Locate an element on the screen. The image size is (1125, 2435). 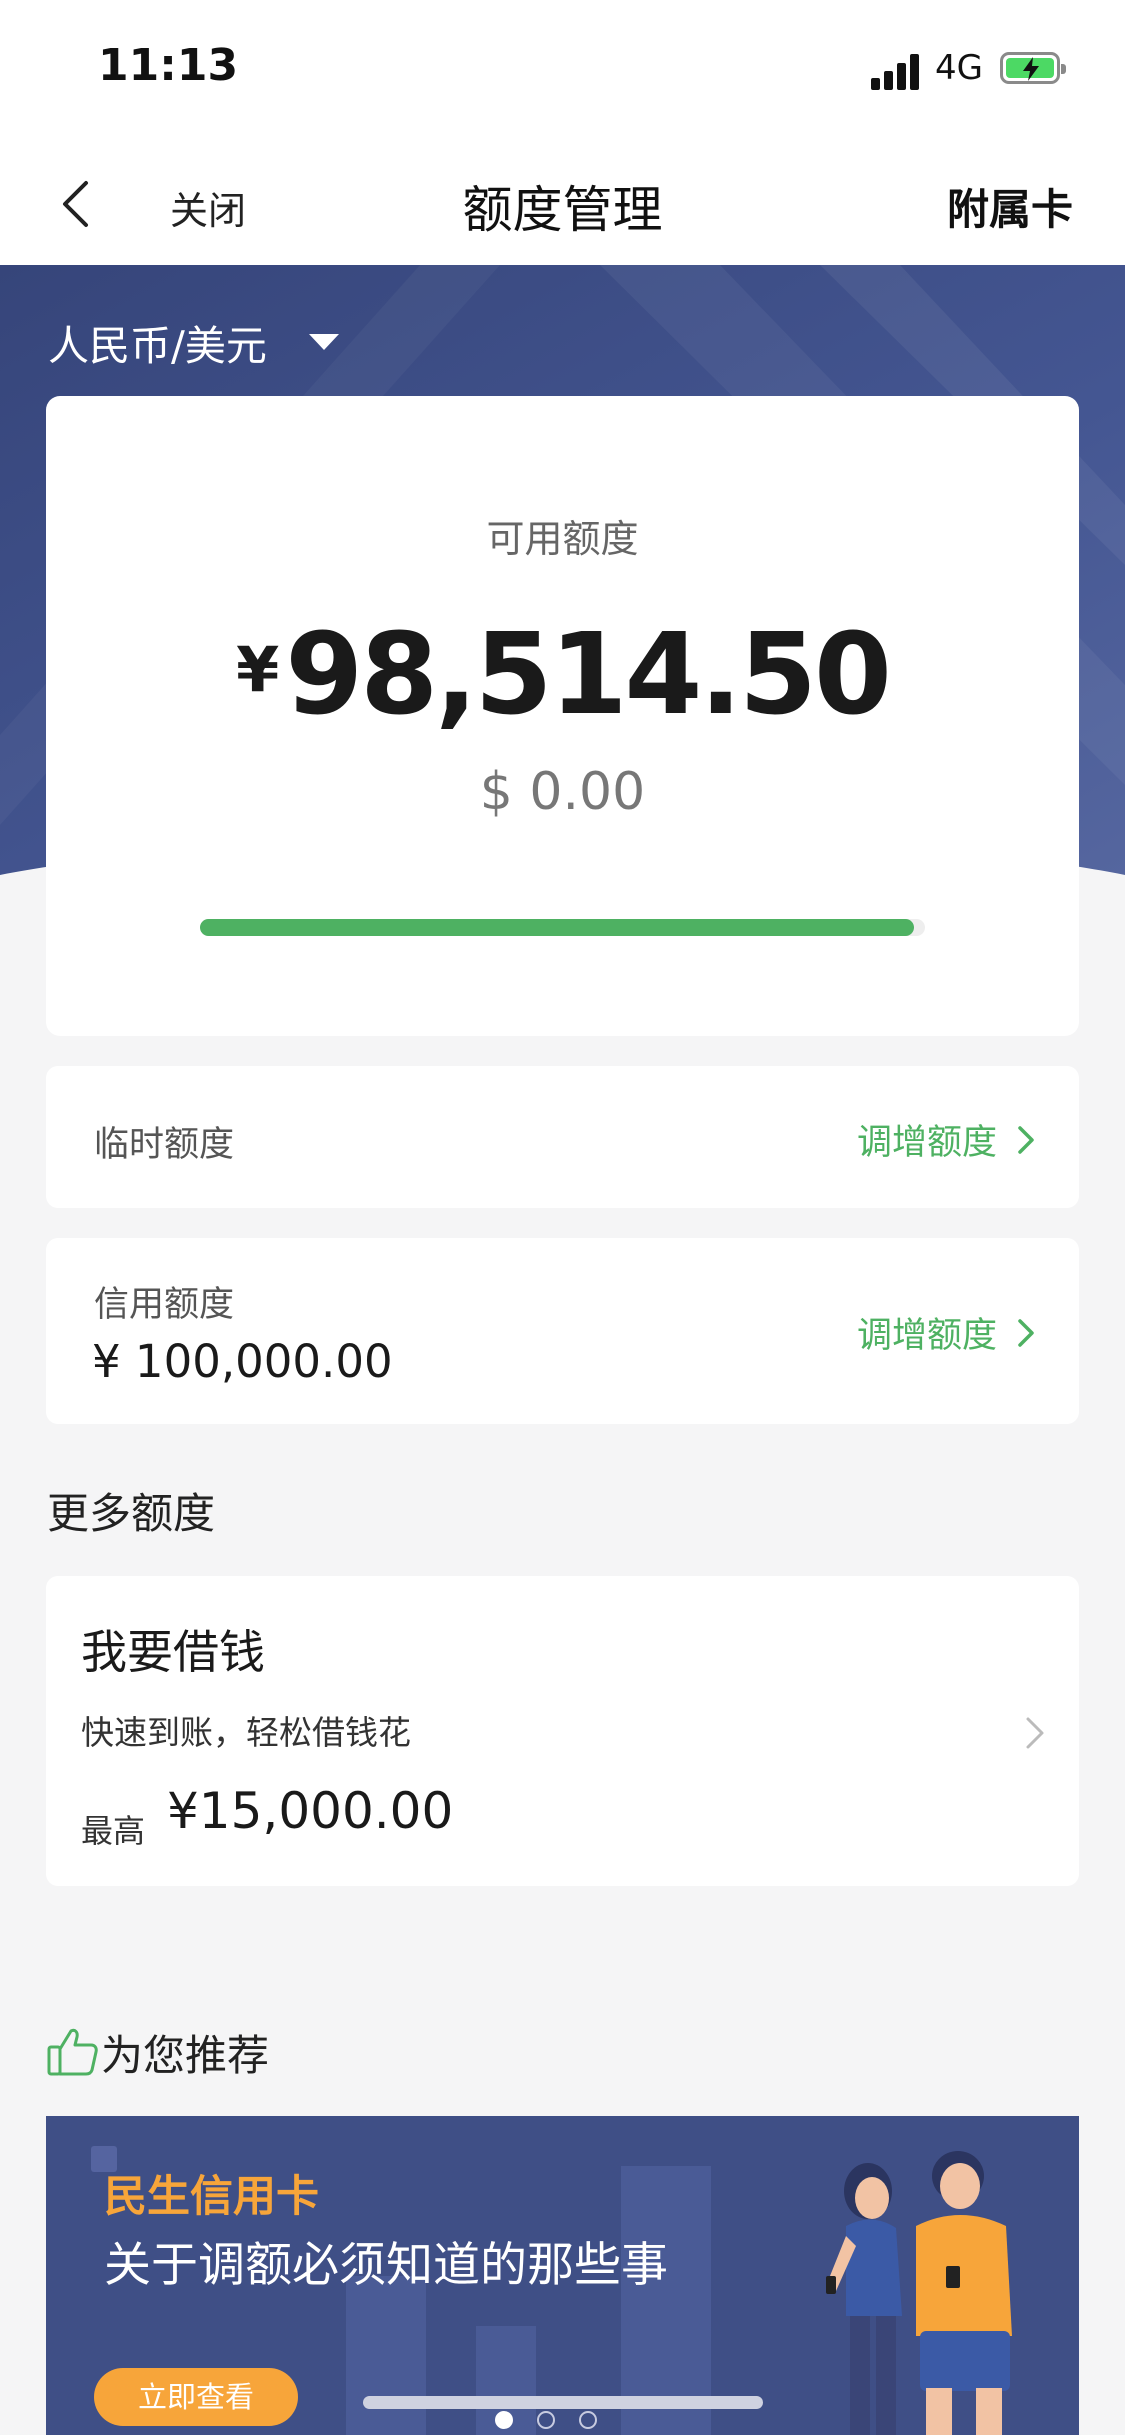
recommend-section-title: 为您推荐 is located at coordinates (158, 2052).